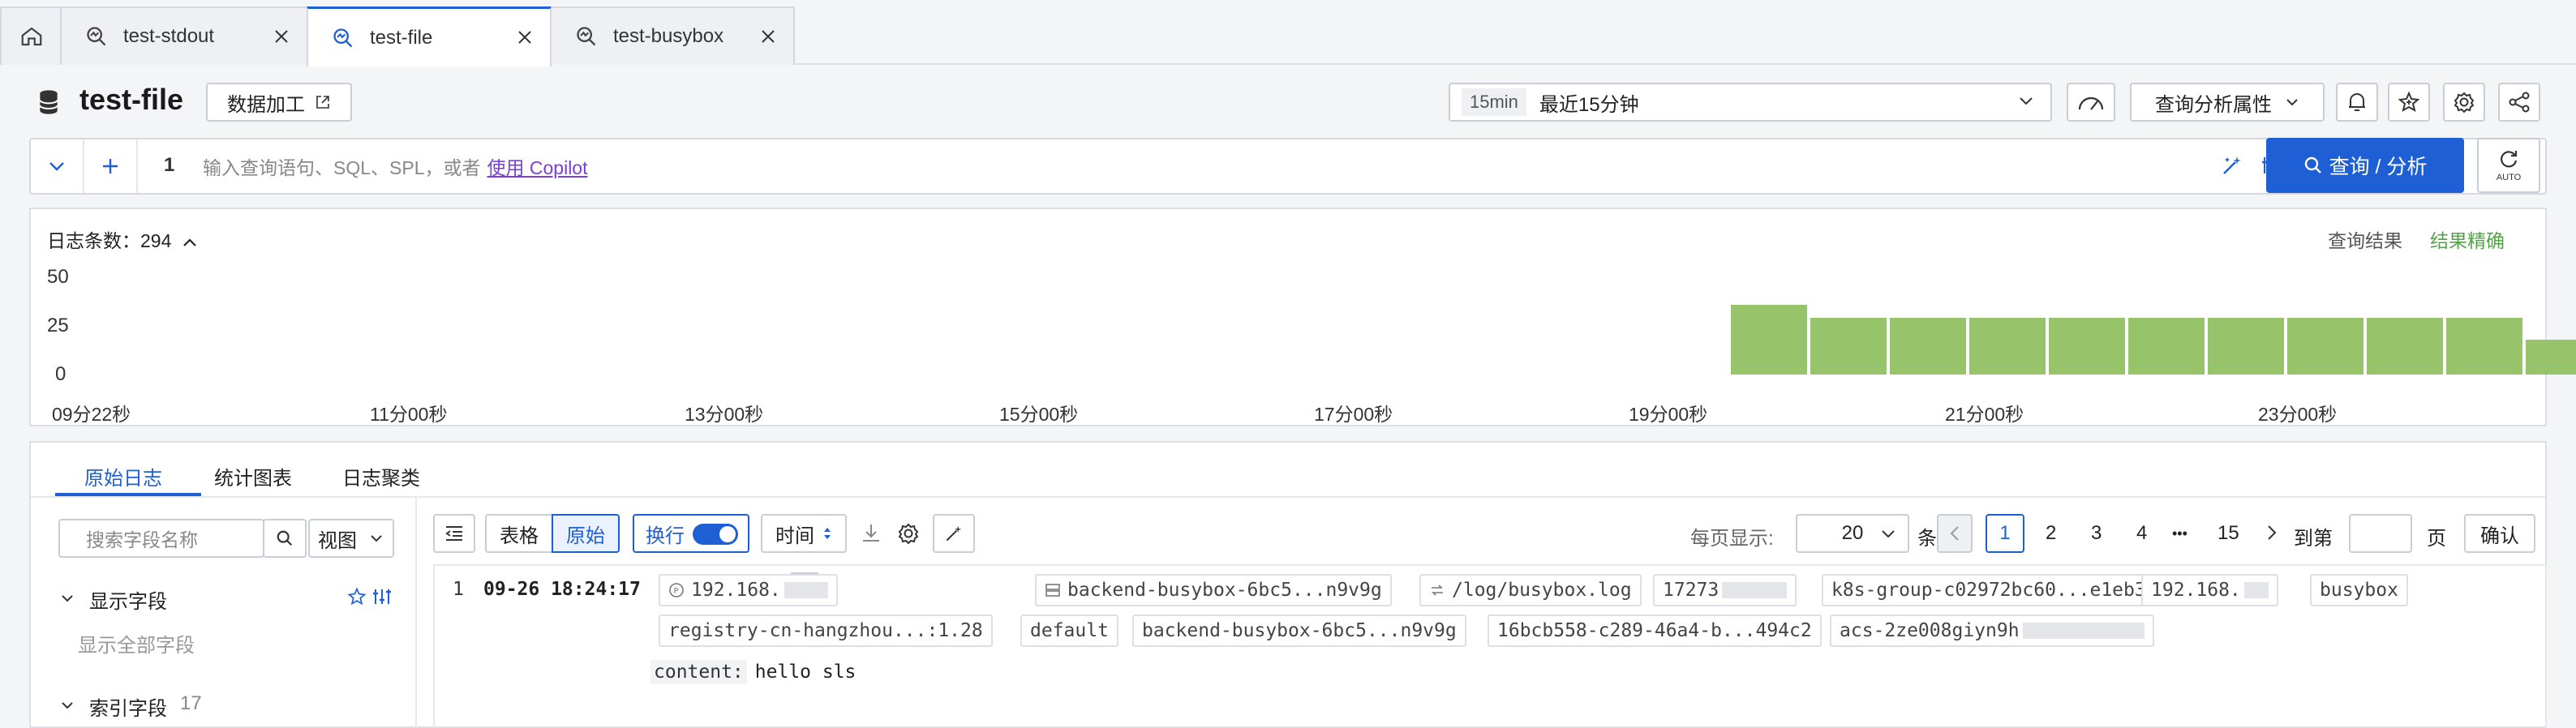 Image resolution: width=2576 pixels, height=728 pixels. What do you see at coordinates (1069, 631) in the screenshot?
I see `tag-chip: default` at bounding box center [1069, 631].